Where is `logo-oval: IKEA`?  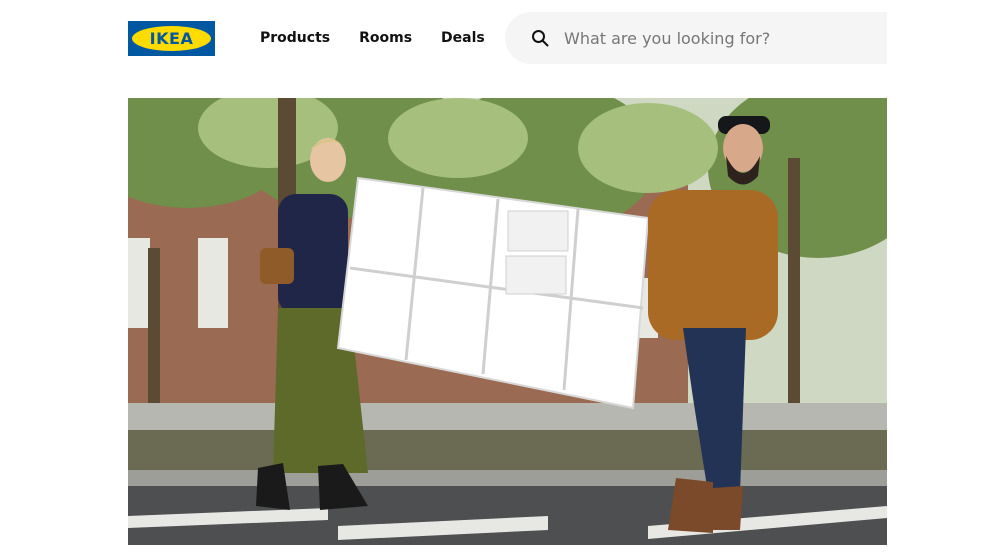 logo-oval: IKEA is located at coordinates (171, 38).